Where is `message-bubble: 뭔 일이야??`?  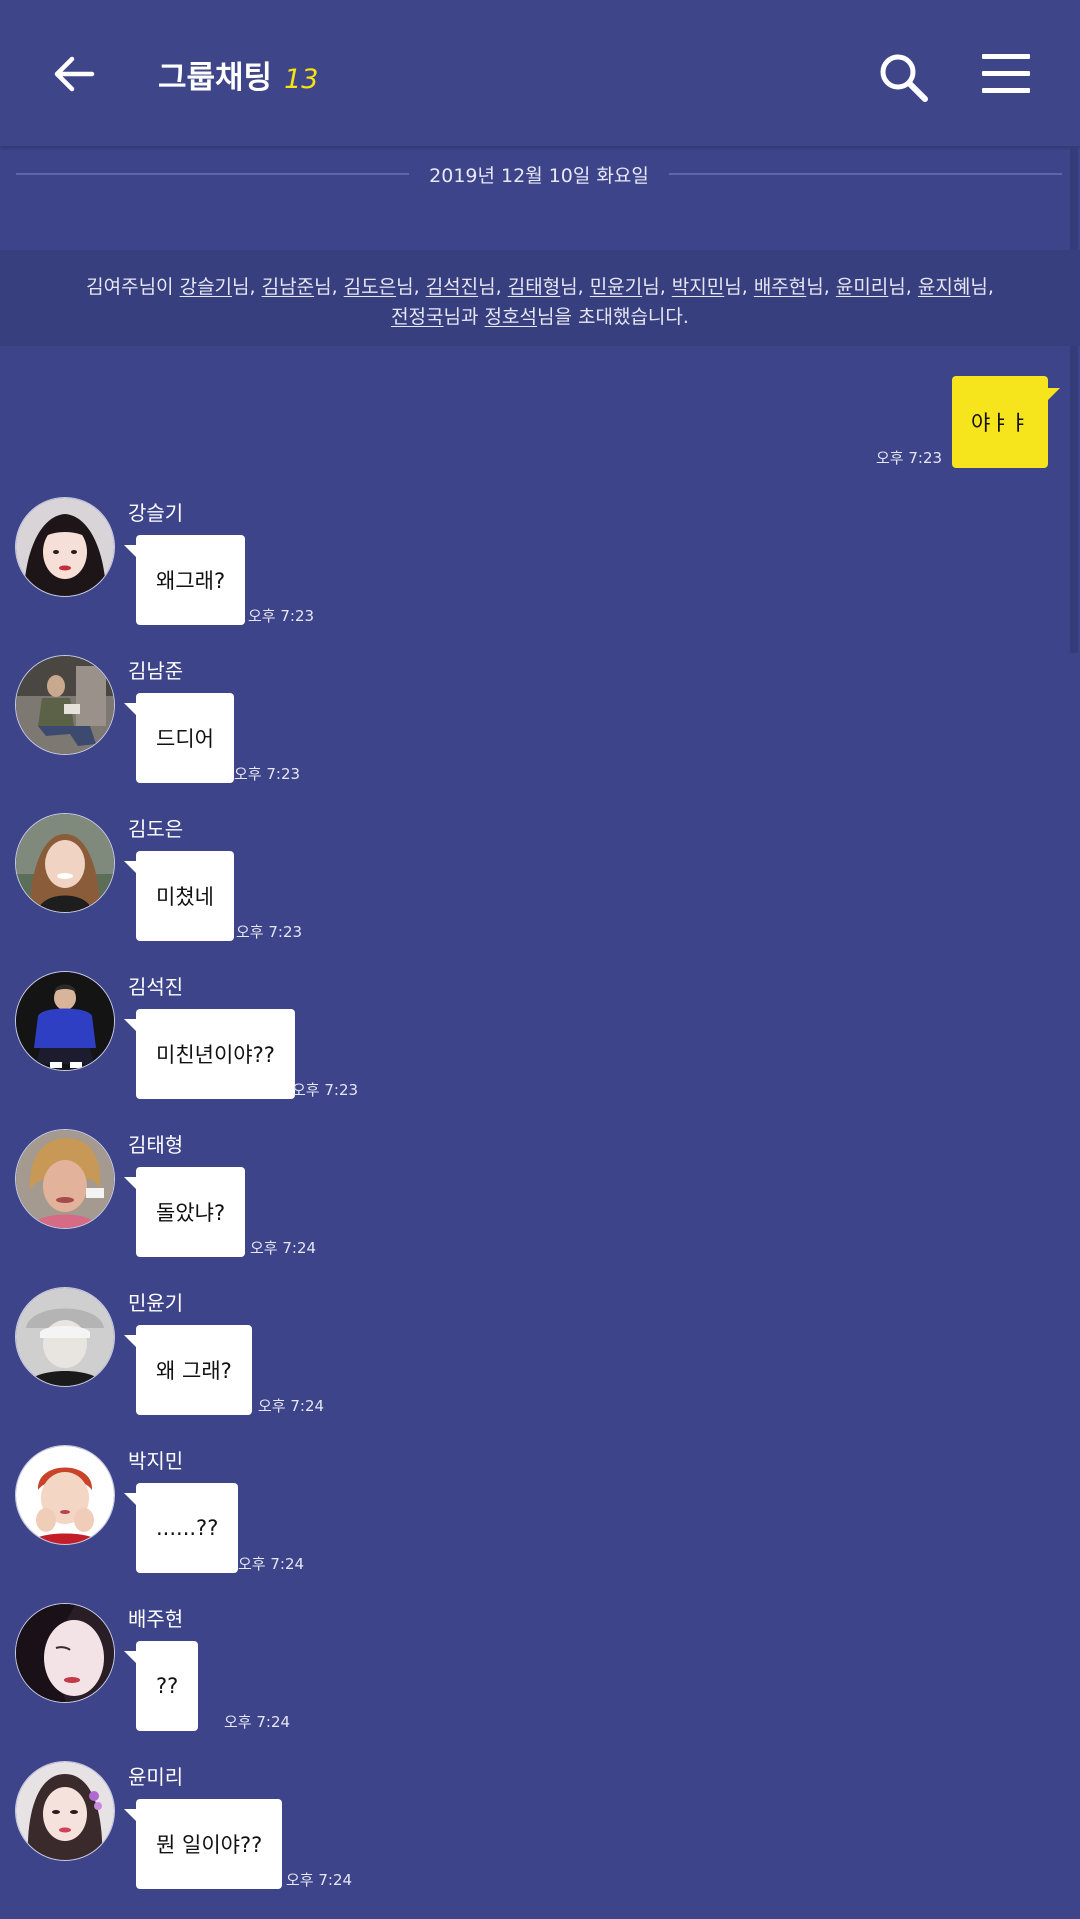
message-bubble: 뭔 일이야?? is located at coordinates (203, 1844).